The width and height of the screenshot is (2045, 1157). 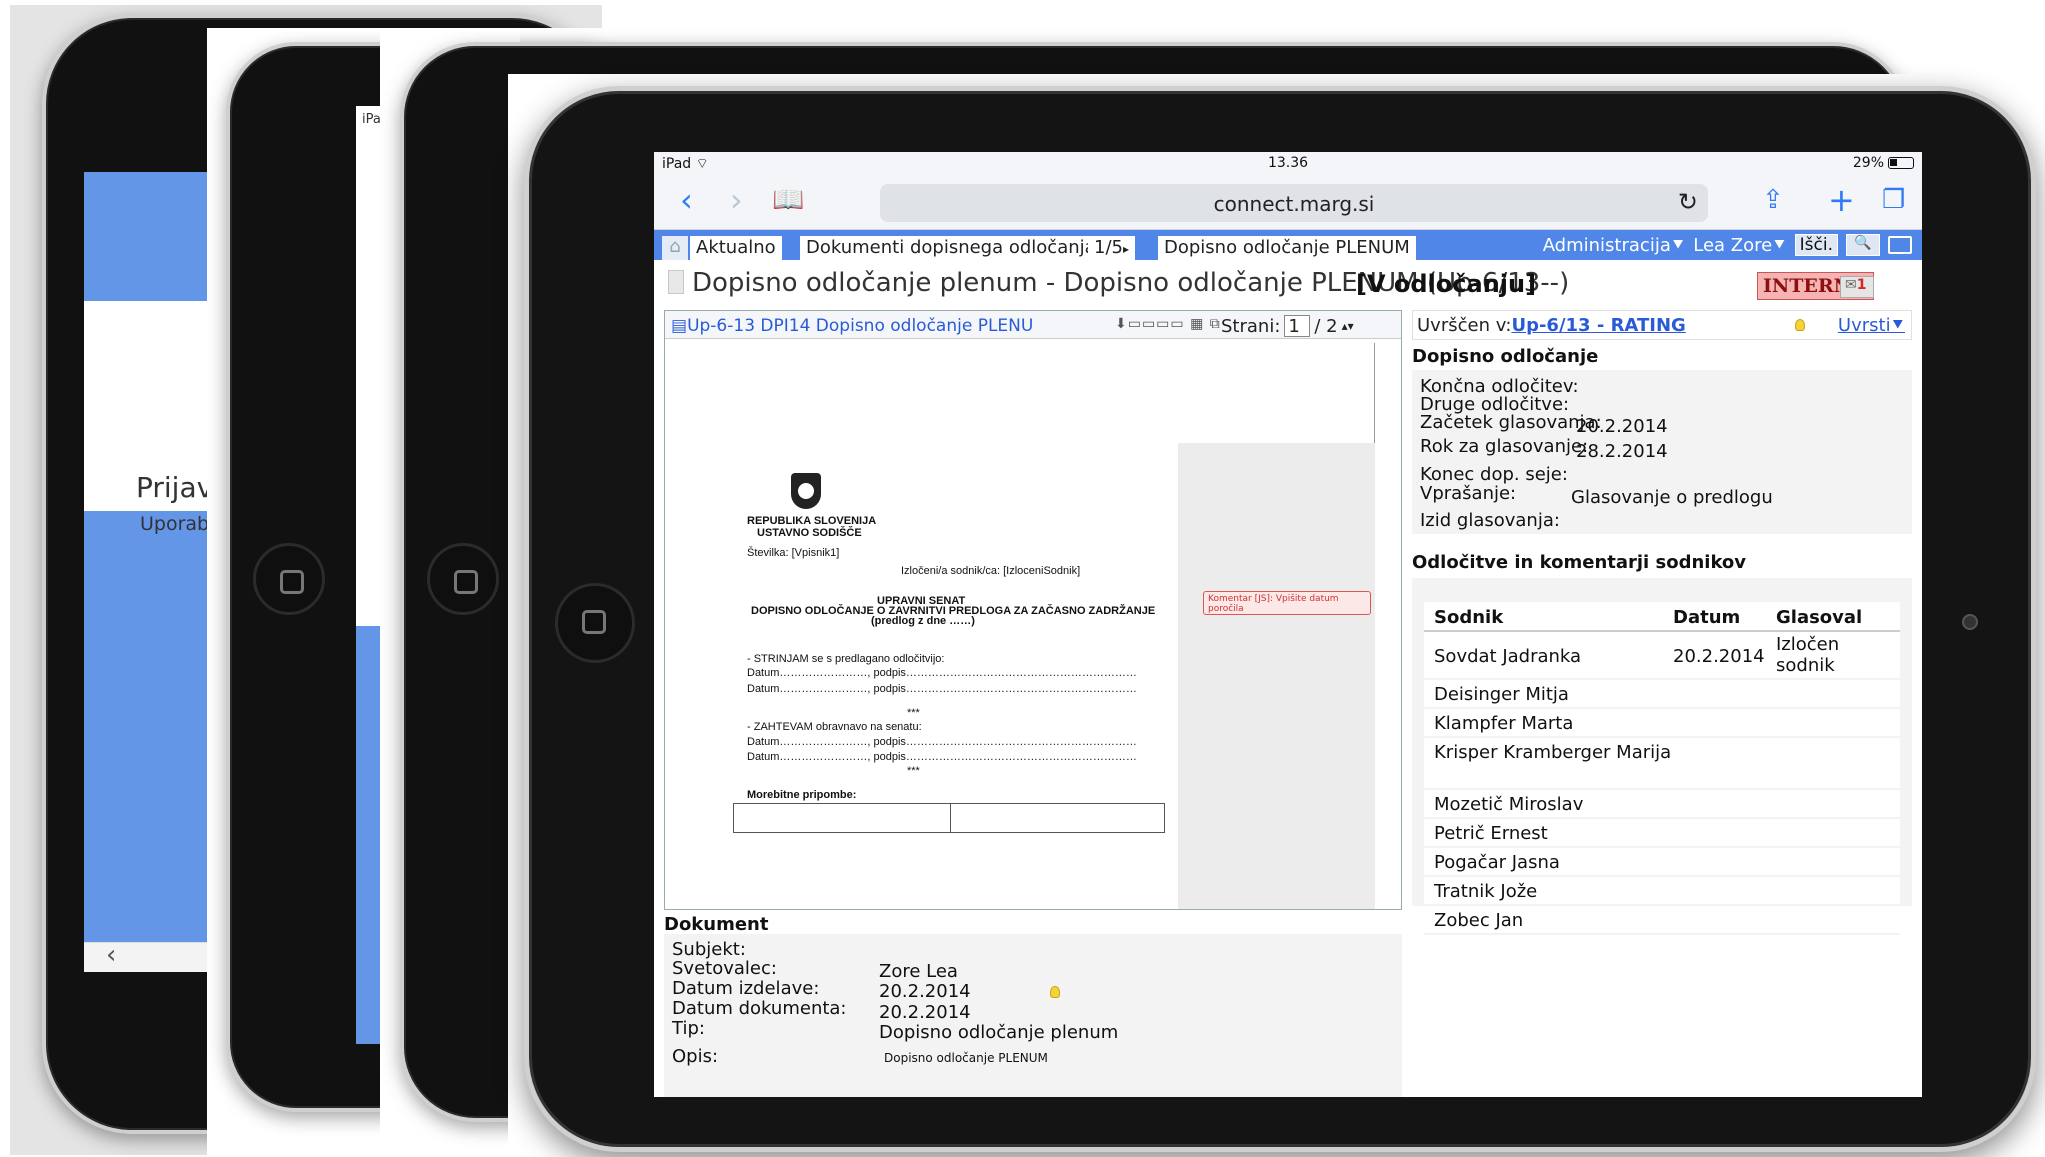 What do you see at coordinates (1688, 202) in the screenshot?
I see `reload-icon: ↻` at bounding box center [1688, 202].